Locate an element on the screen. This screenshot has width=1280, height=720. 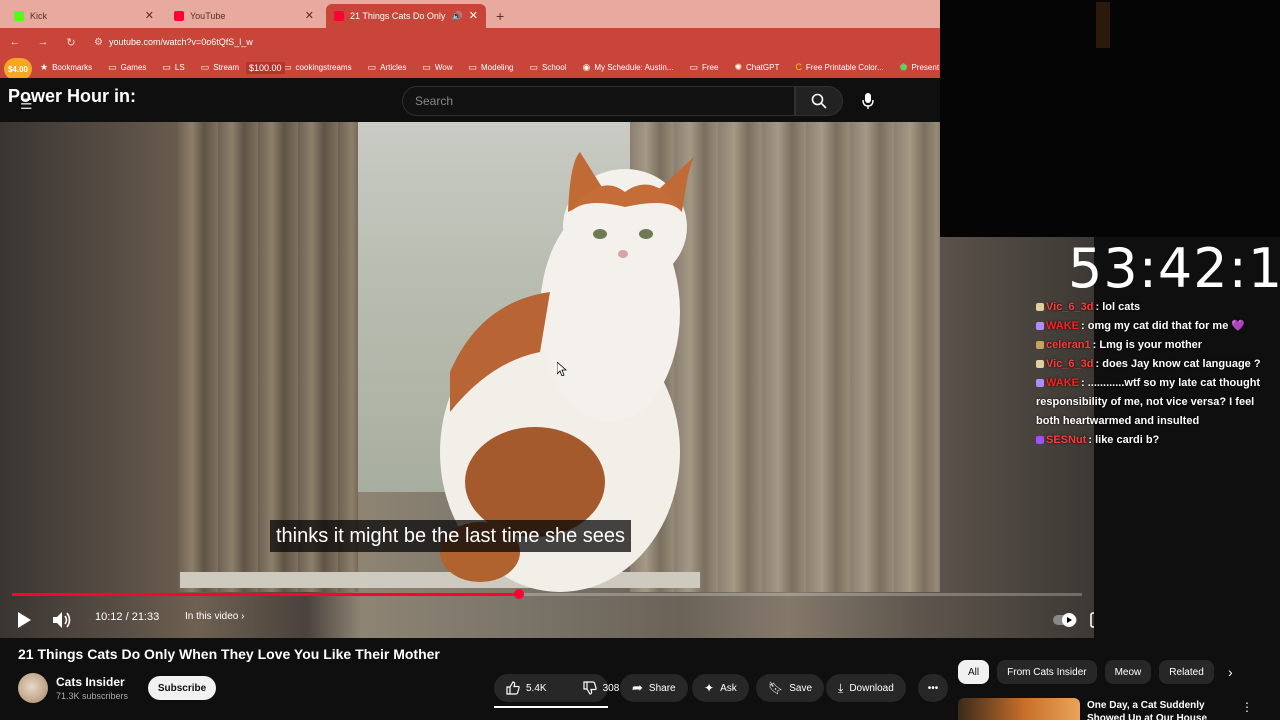
like-count: 5.4K is located at coordinates (536, 688).